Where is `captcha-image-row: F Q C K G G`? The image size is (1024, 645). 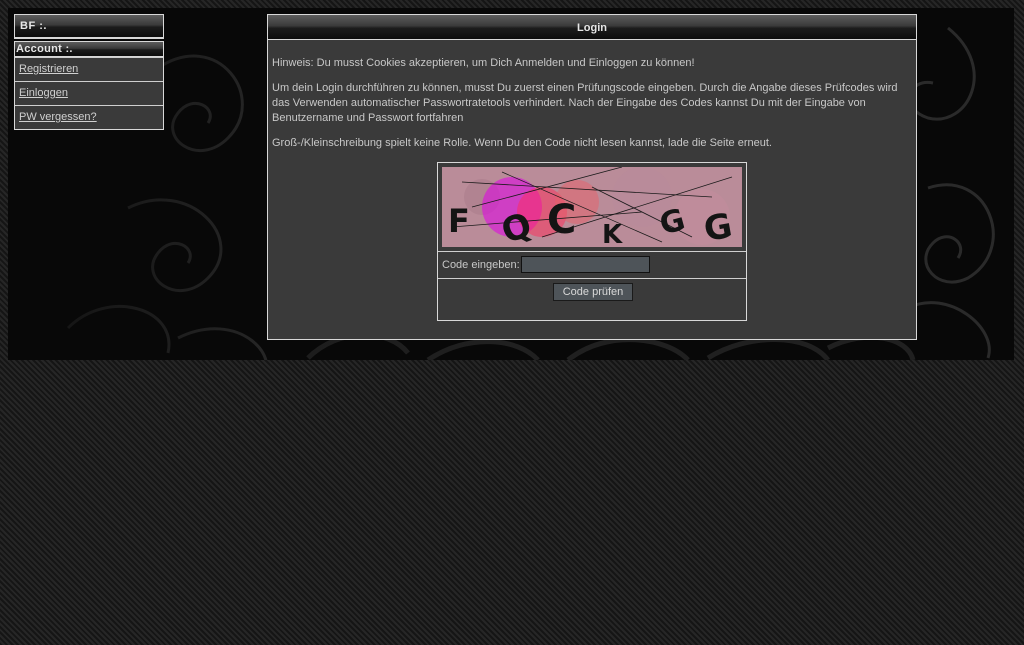 captcha-image-row: F Q C K G G is located at coordinates (592, 207).